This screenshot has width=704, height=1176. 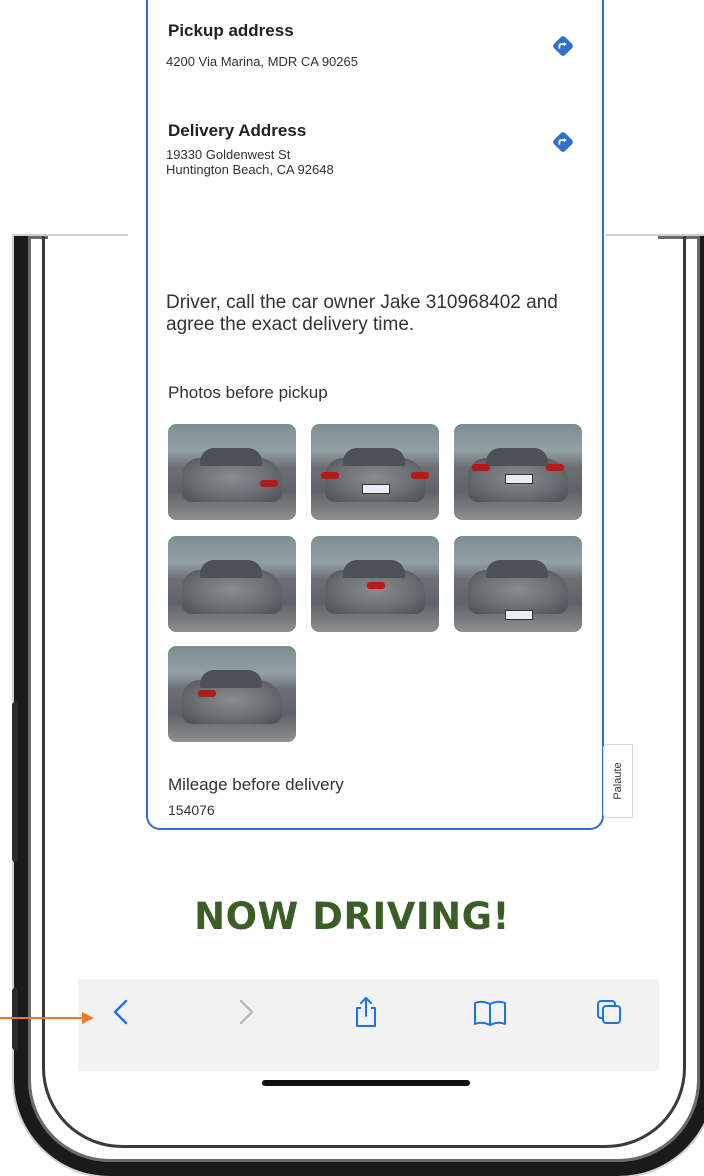 What do you see at coordinates (43, 1018) in the screenshot?
I see `annotation-arrow` at bounding box center [43, 1018].